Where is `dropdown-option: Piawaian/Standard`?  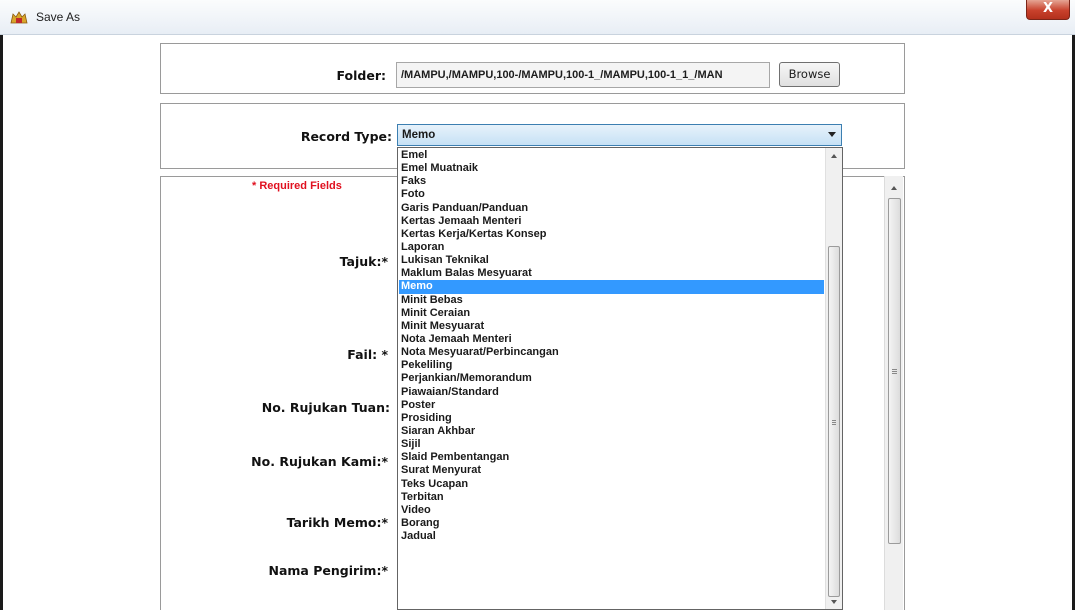 dropdown-option: Piawaian/Standard is located at coordinates (611, 392).